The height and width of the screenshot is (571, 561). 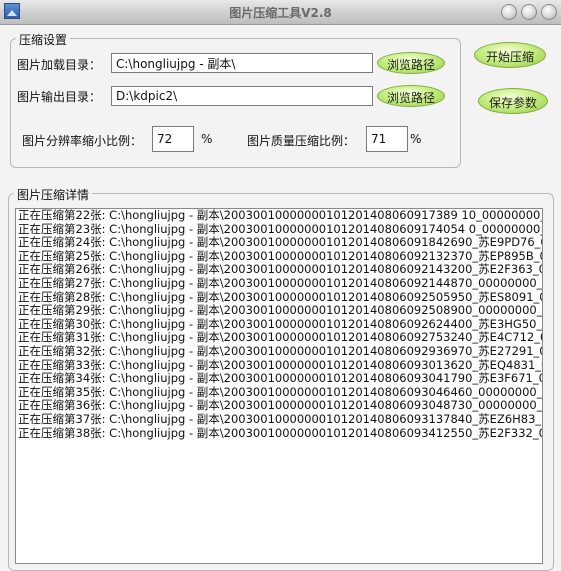 I want to click on browse-load-dir-label: 浏览路径, so click(x=410, y=65).